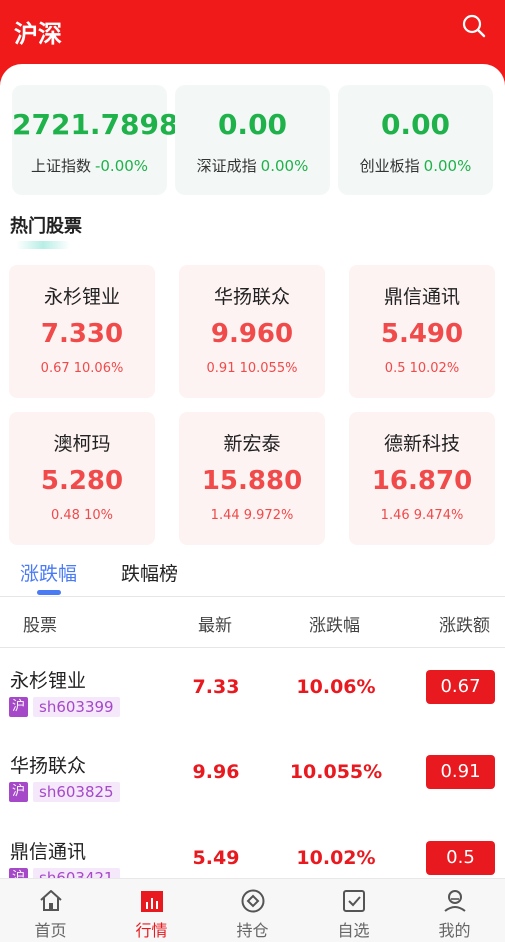  I want to click on watchlist-check-icon, so click(354, 901).